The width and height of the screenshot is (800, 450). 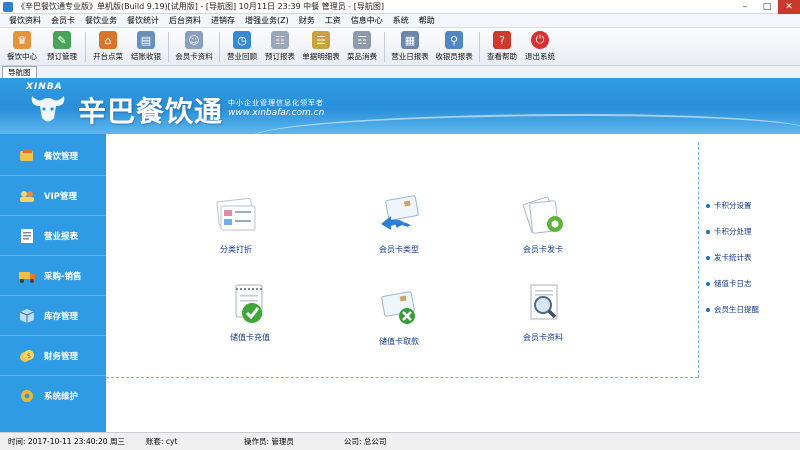 I want to click on link-card-points-process: 卡积分处理, so click(x=729, y=231).